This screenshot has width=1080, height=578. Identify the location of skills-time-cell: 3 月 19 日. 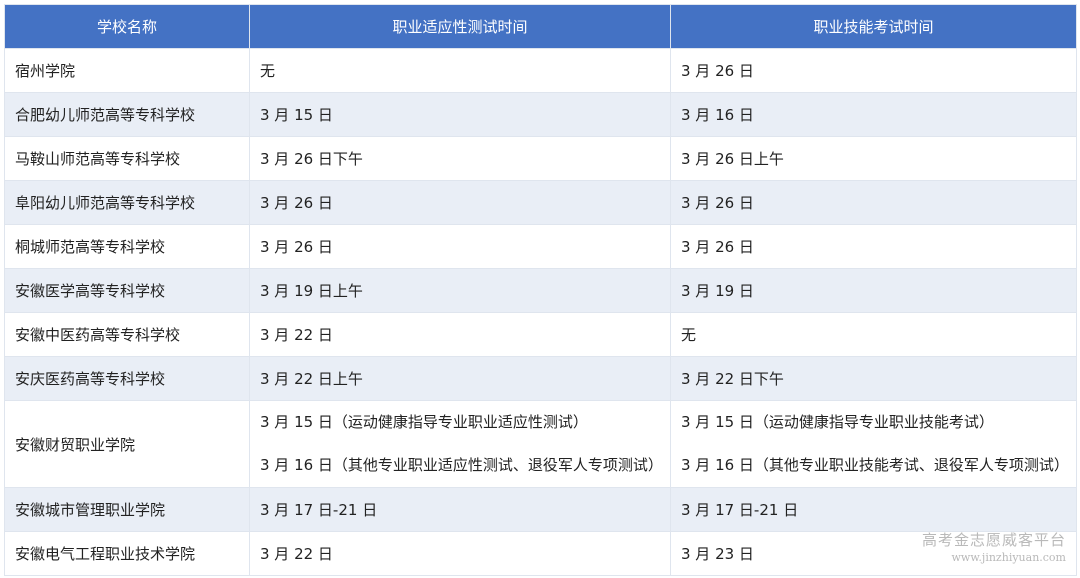
(873, 290).